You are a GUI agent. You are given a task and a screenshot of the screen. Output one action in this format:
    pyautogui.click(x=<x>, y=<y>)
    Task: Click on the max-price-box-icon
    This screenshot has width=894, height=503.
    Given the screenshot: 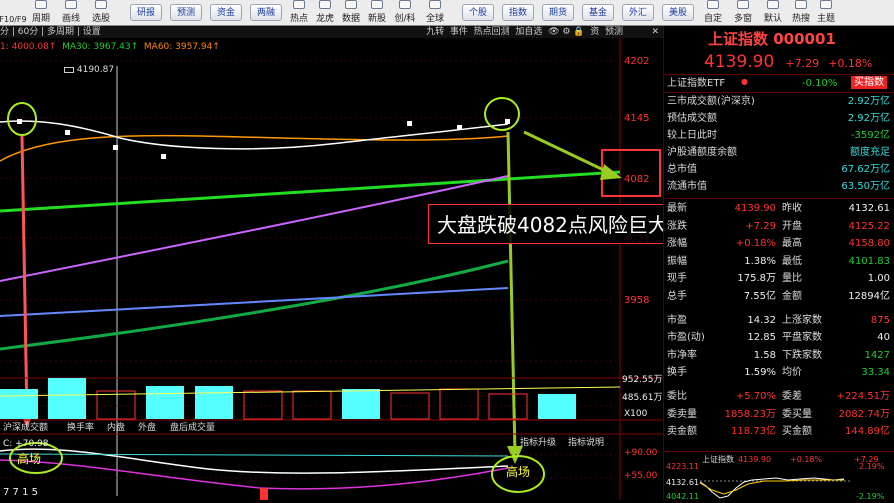 What is the action you would take?
    pyautogui.click(x=69, y=69)
    